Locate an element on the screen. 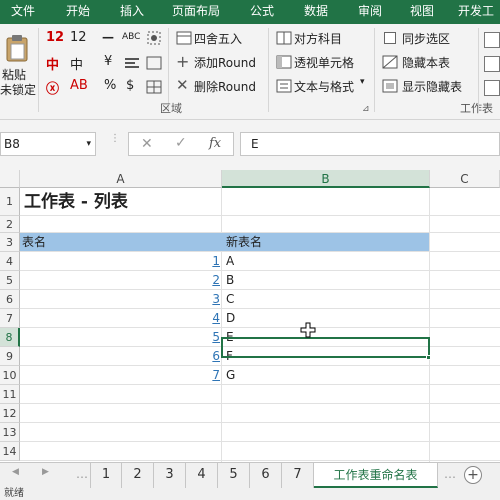  row-header-6: 6 is located at coordinates (10, 299).